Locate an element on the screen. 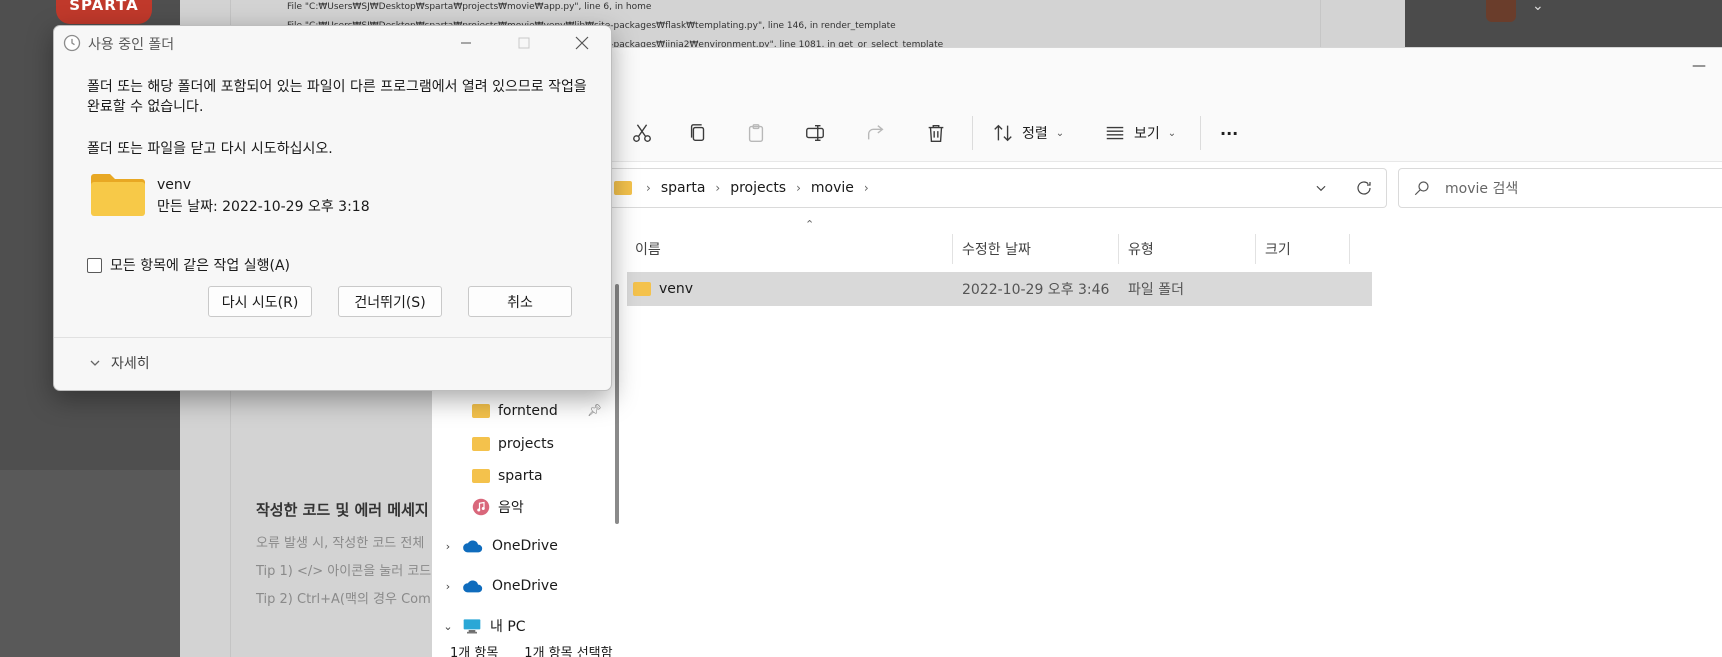  pc-icon is located at coordinates (472, 626).